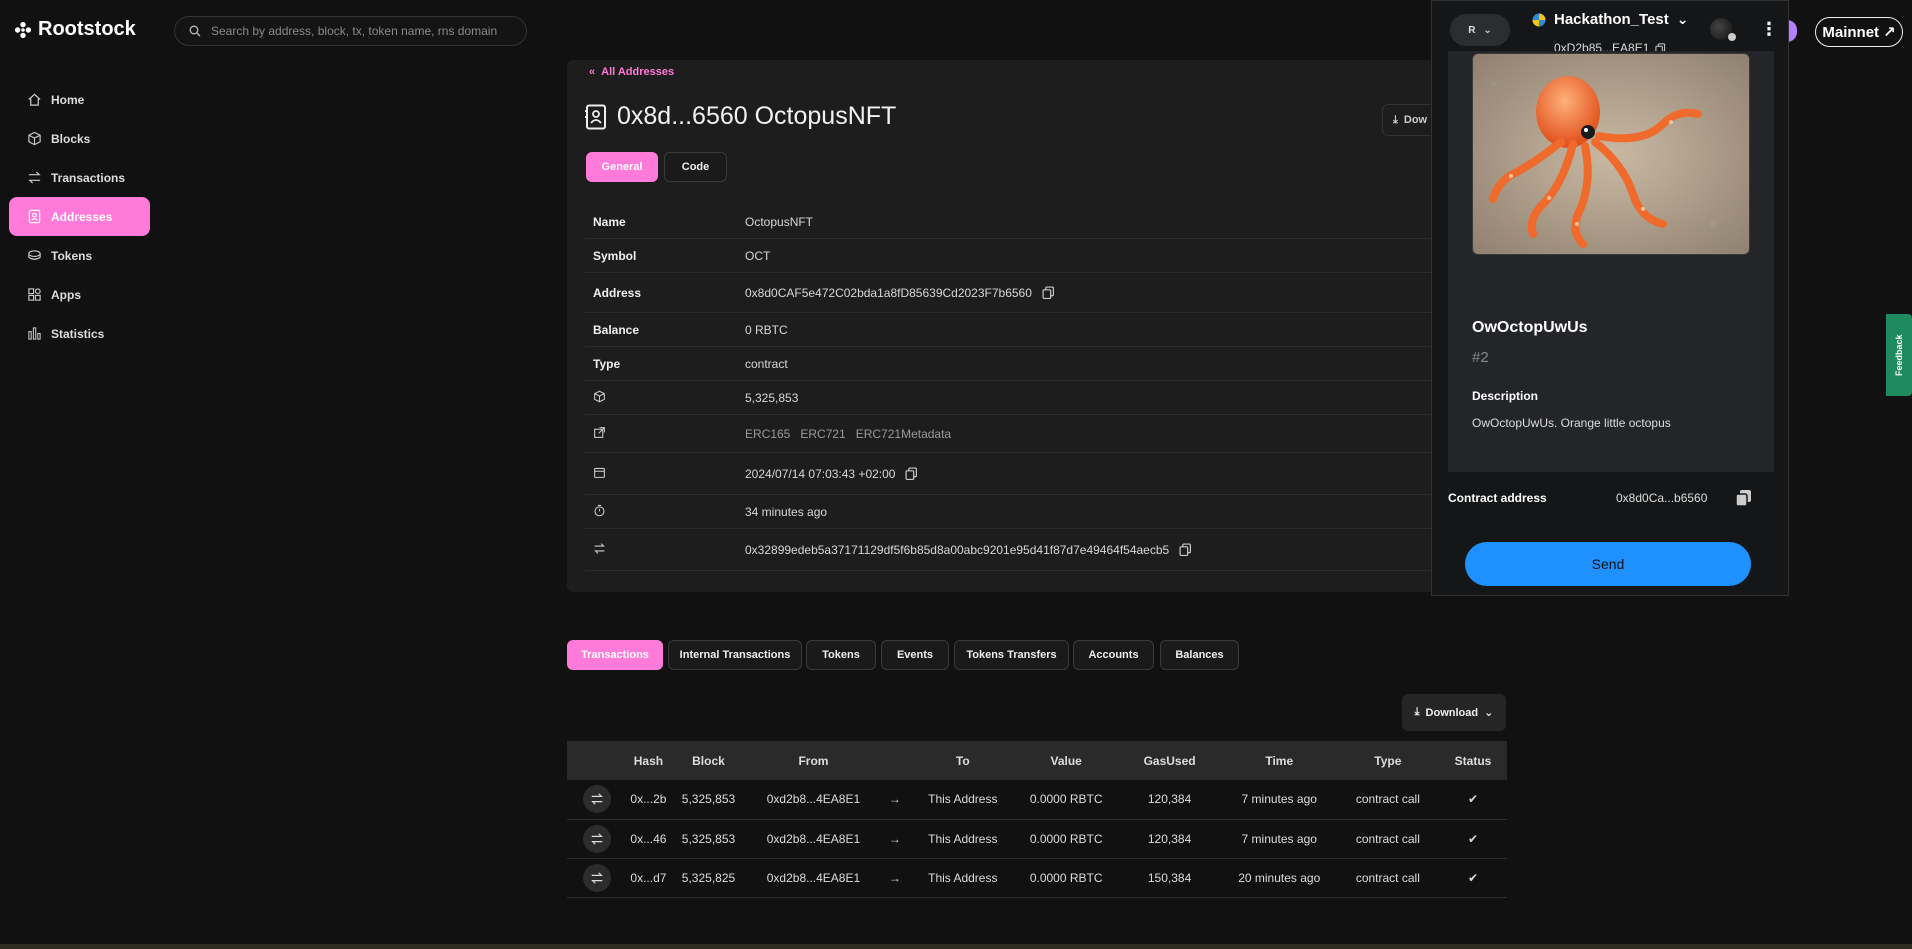  Describe the element at coordinates (813, 760) in the screenshot. I see `column-header: From` at that location.